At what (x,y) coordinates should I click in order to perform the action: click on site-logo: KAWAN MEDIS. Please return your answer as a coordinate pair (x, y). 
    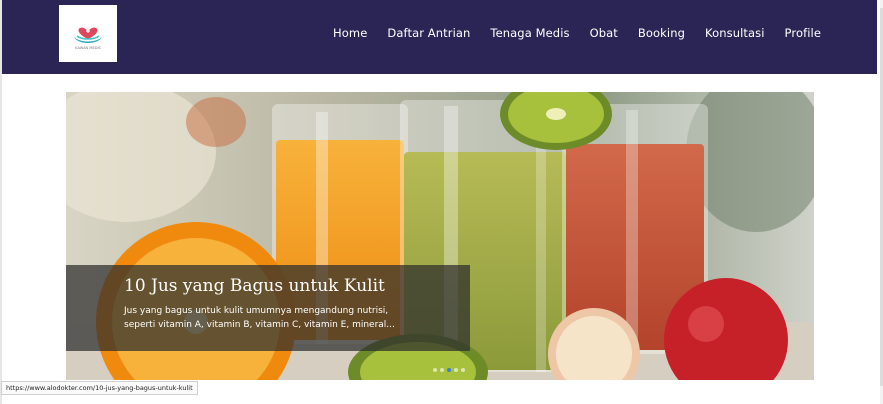
    Looking at the image, I should click on (88, 33).